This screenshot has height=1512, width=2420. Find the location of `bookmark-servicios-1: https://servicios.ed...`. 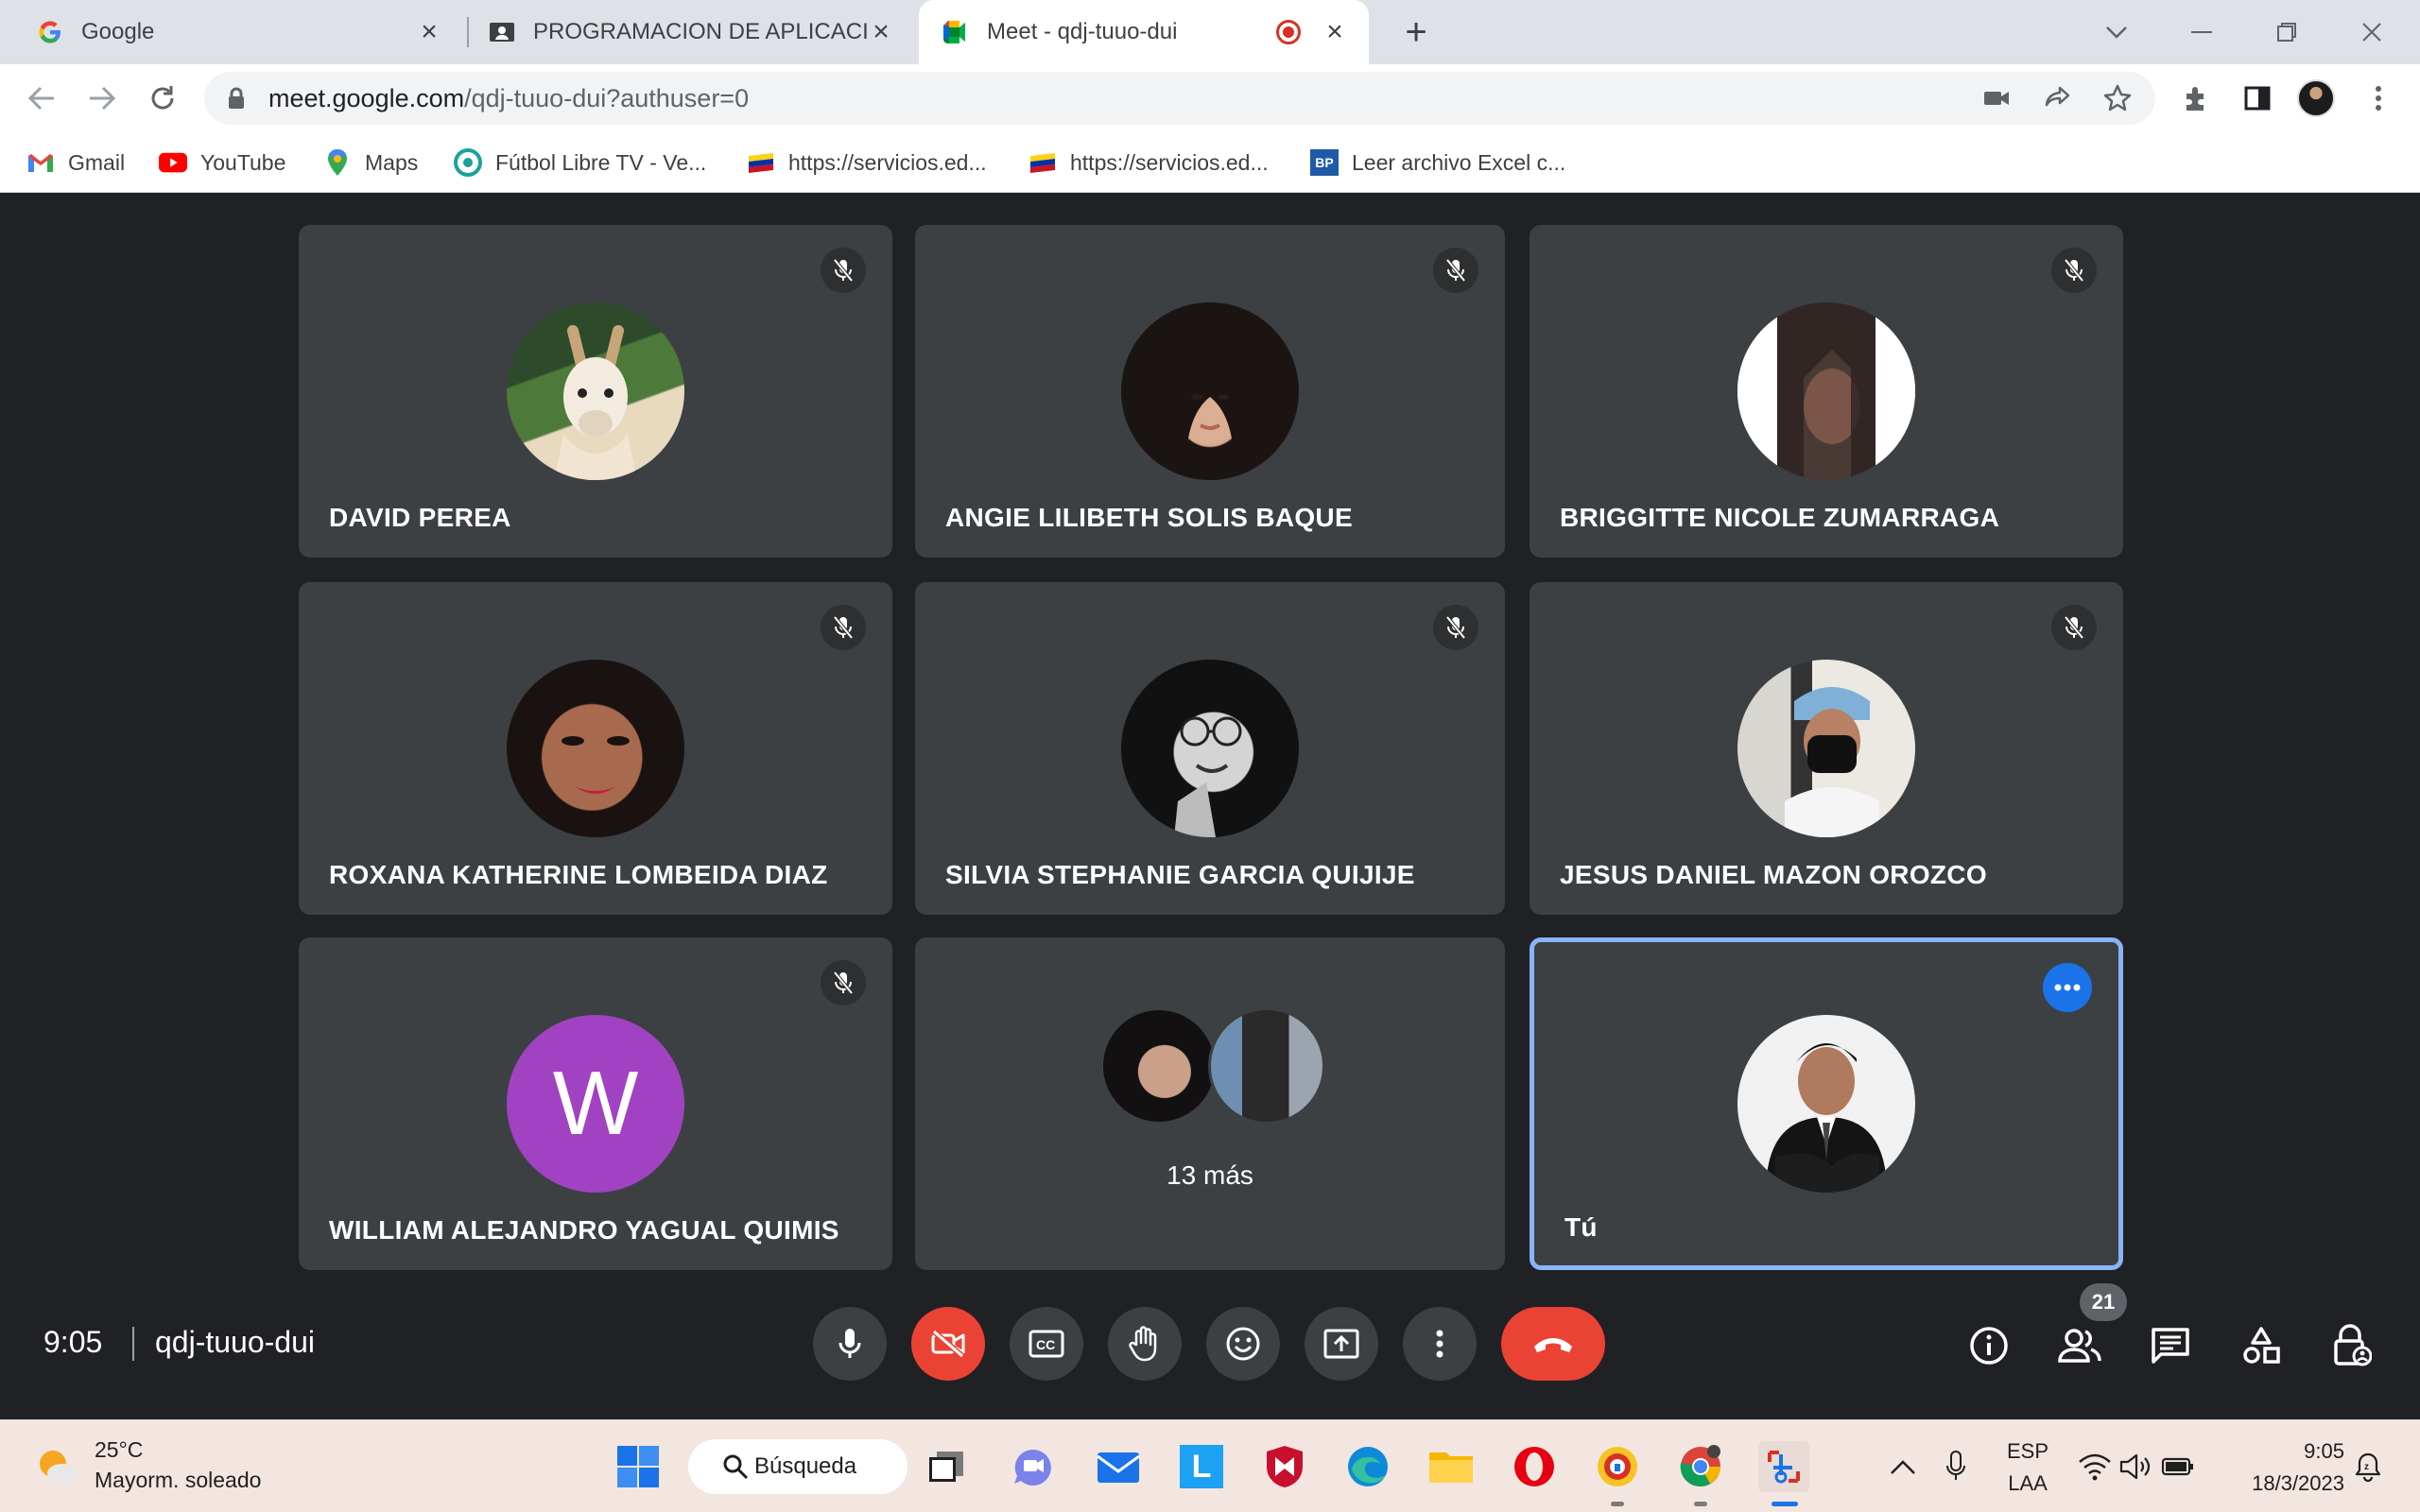

bookmark-servicios-1: https://servicios.ed... is located at coordinates (867, 163).